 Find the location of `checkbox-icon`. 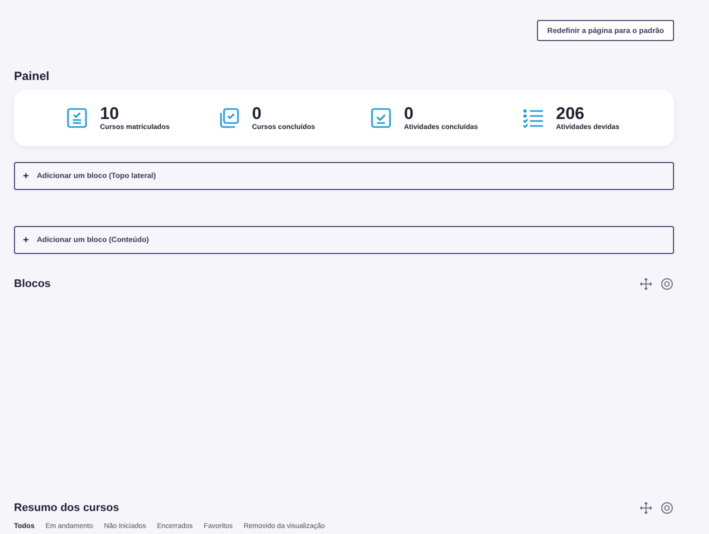

checkbox-icon is located at coordinates (381, 118).